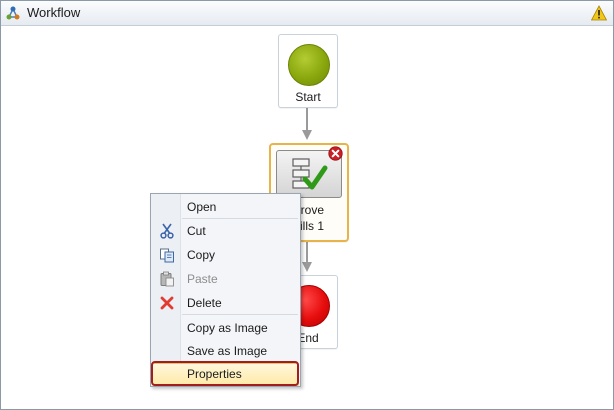 This screenshot has height=410, width=614. Describe the element at coordinates (167, 231) in the screenshot. I see `scissors-icon` at that location.